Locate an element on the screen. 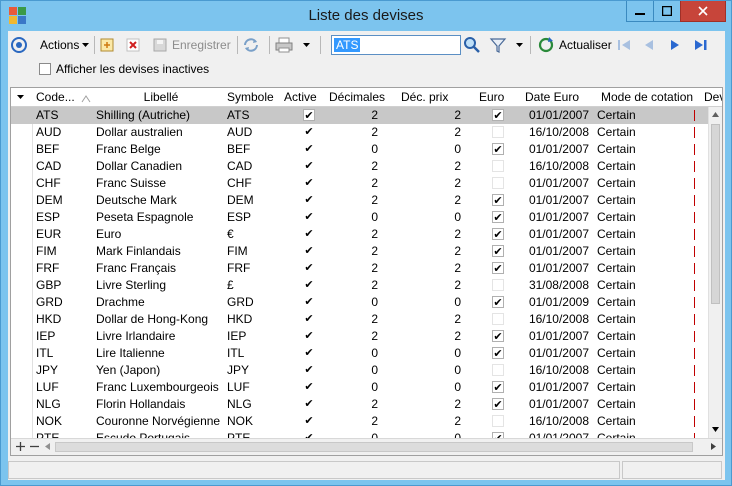 The image size is (732, 486). column-chooser-button is located at coordinates (22, 97).